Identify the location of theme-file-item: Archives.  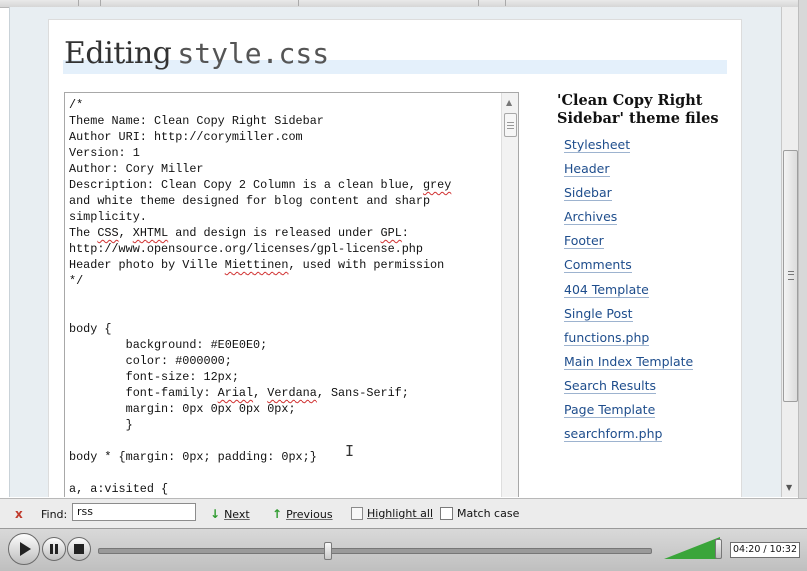
(650, 218).